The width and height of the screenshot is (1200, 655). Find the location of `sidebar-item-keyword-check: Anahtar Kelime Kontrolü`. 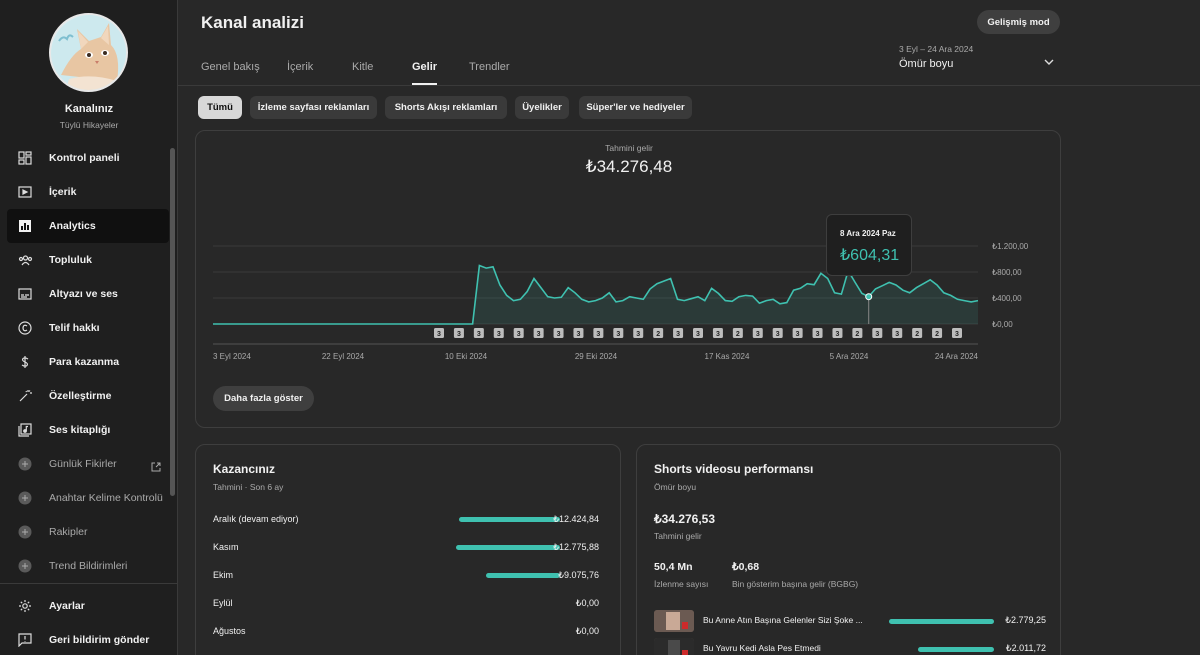

sidebar-item-keyword-check: Anahtar Kelime Kontrolü is located at coordinates (88, 498).